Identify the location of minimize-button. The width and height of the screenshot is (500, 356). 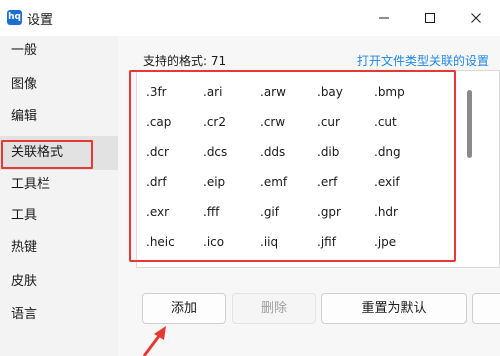
(384, 18).